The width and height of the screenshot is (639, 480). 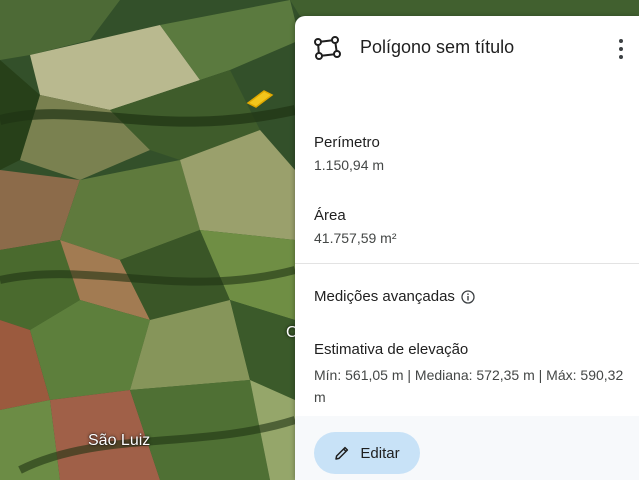 I want to click on info-icon, so click(x=468, y=296).